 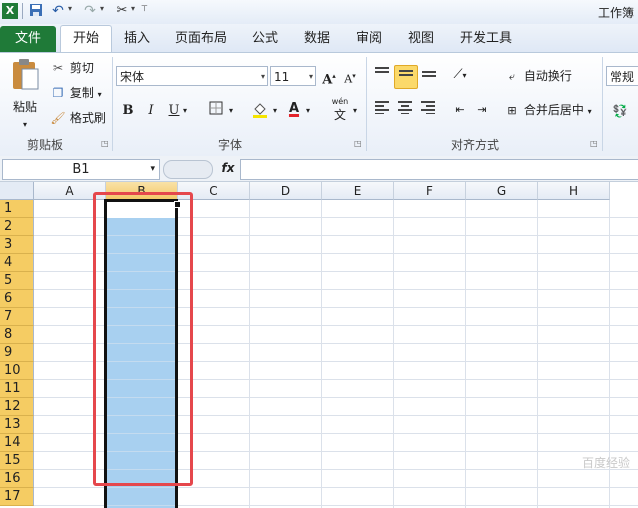 What do you see at coordinates (293, 76) in the screenshot?
I see `font-size-select: 11 ▾` at bounding box center [293, 76].